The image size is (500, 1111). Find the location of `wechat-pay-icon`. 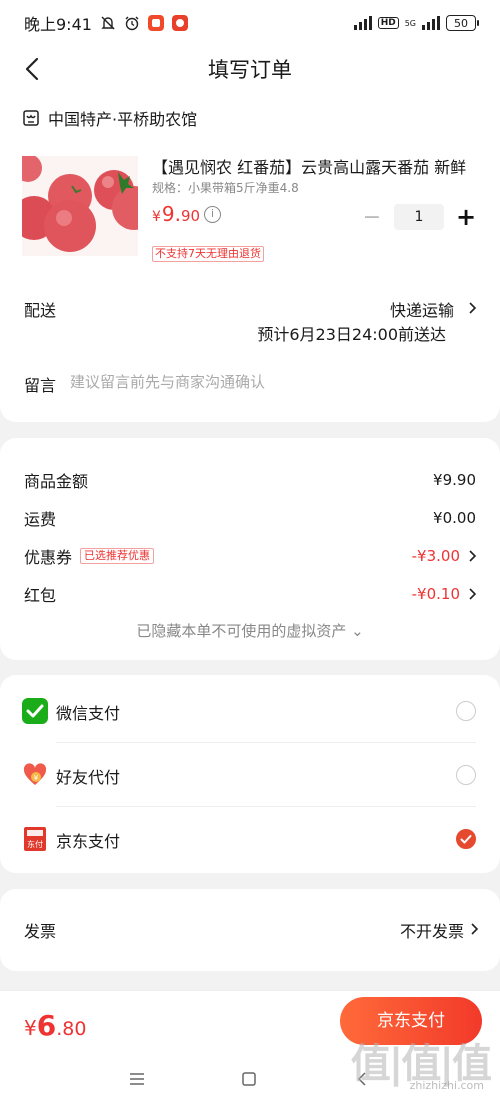

wechat-pay-icon is located at coordinates (35, 711).